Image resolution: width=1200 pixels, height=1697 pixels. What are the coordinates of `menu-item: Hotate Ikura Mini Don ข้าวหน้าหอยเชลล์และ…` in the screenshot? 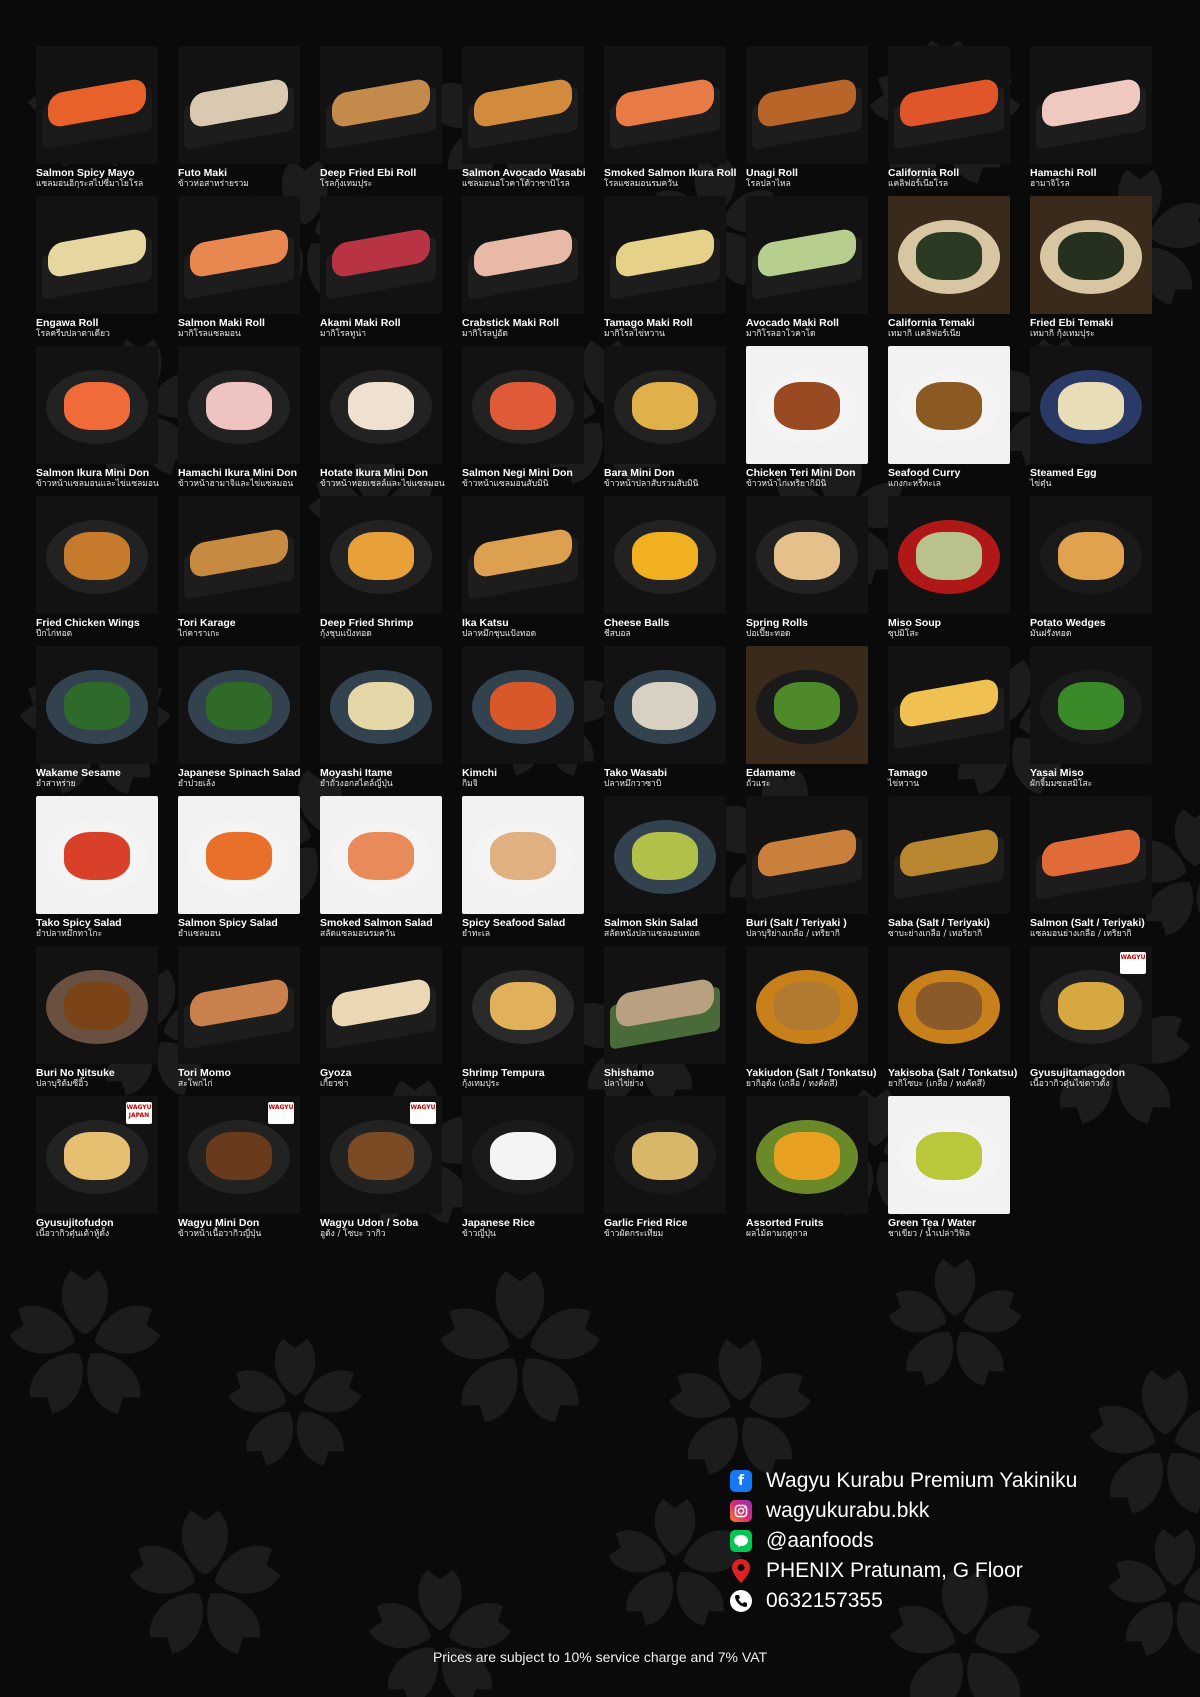 It's located at (386, 421).